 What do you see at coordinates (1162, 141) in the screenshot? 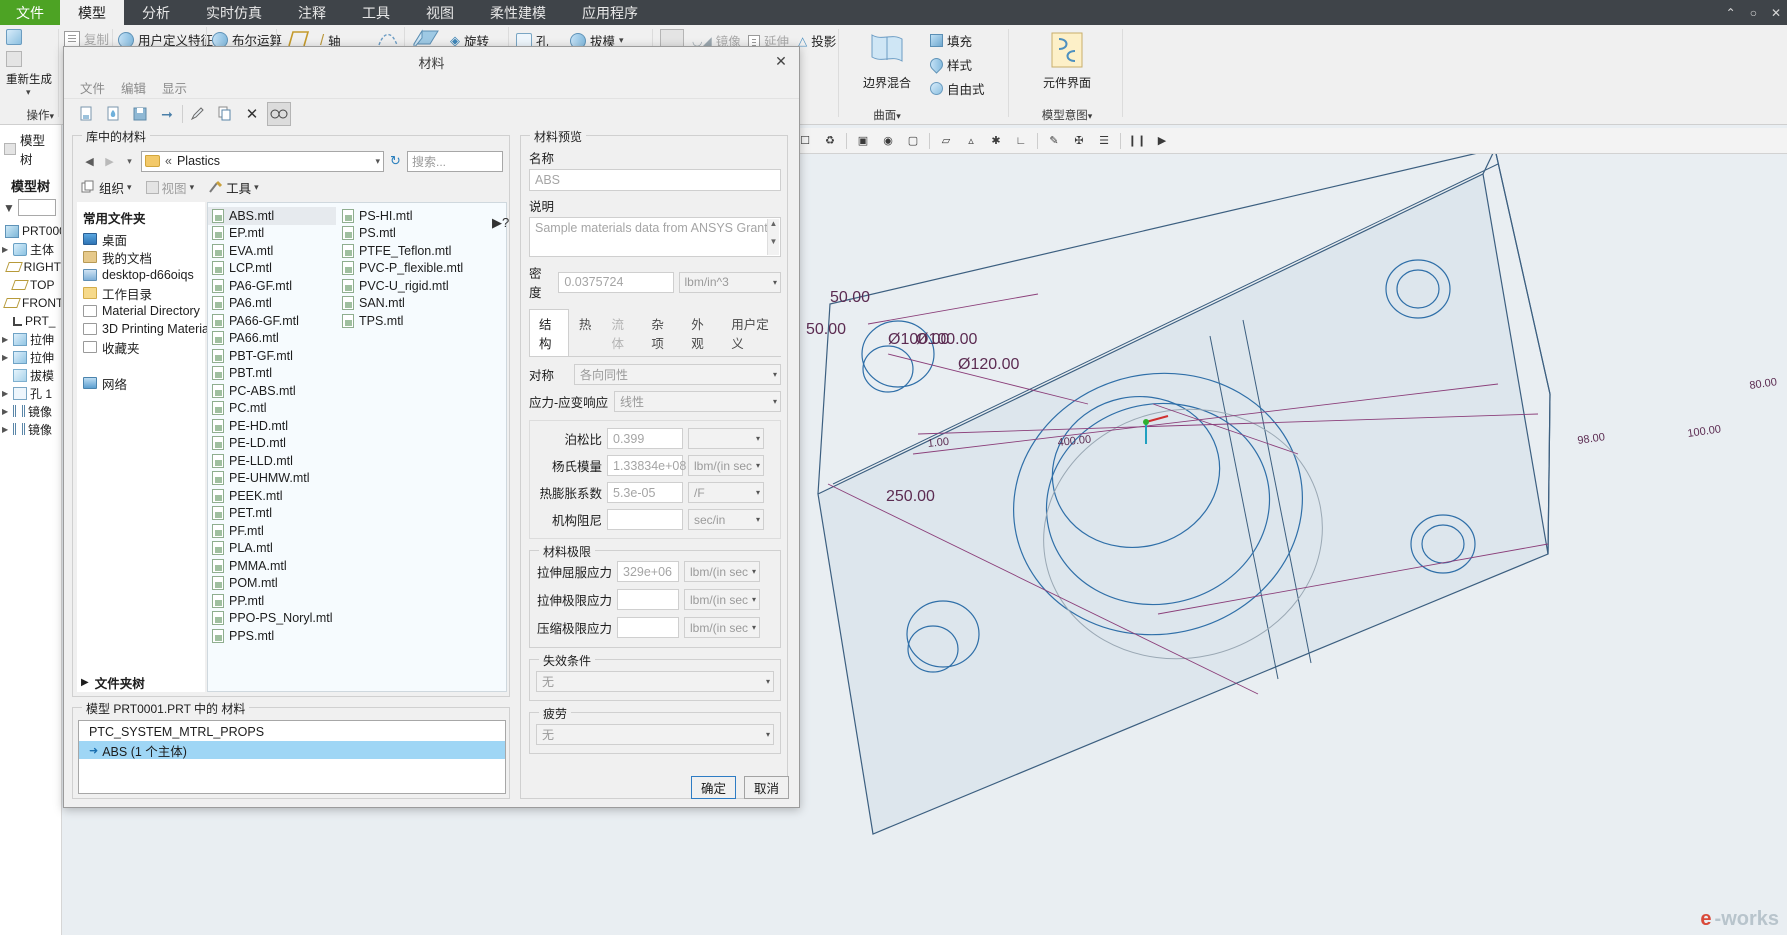
I see `resume-icon: ▶` at bounding box center [1162, 141].